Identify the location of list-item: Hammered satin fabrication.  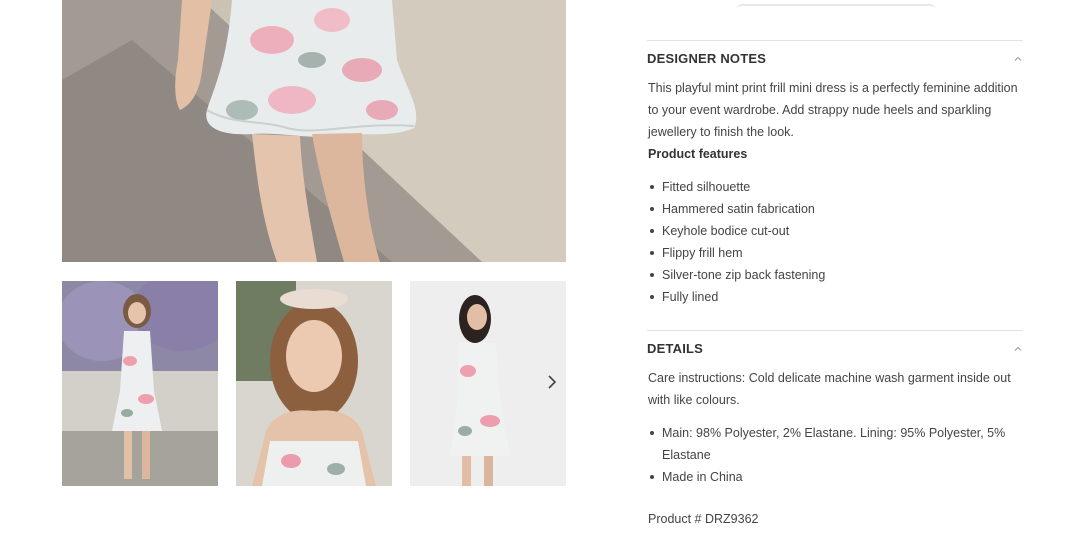
(837, 209).